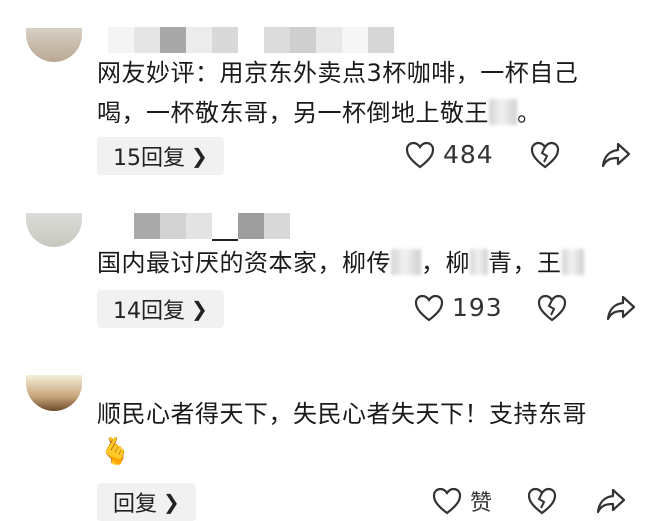  I want to click on reply-button: 15回复 ❯, so click(160, 156).